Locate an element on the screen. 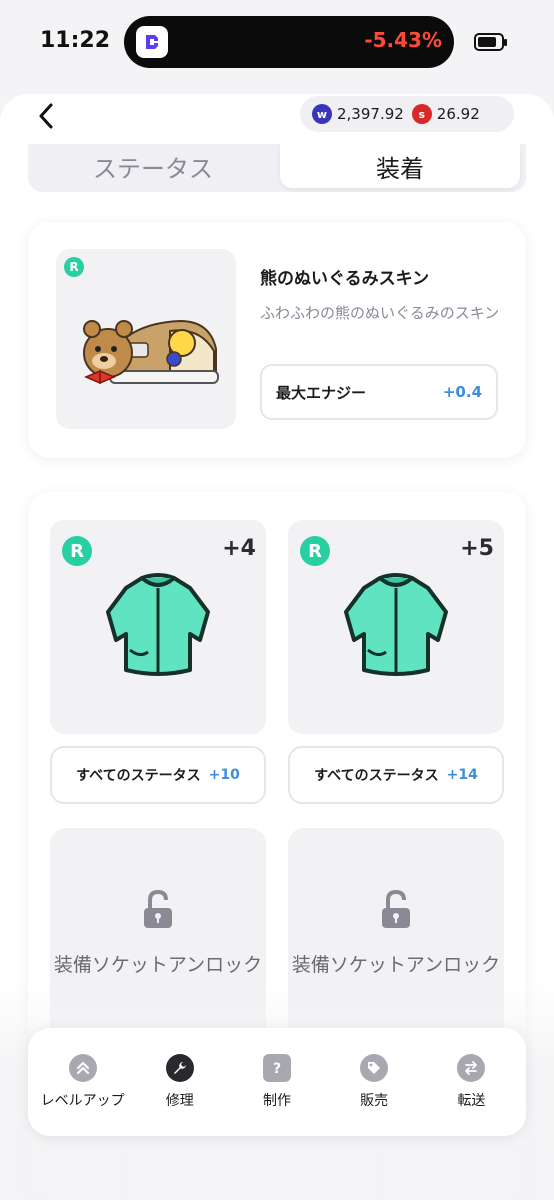 The height and width of the screenshot is (1200, 554). mystery-box-icon: ? is located at coordinates (276, 1068).